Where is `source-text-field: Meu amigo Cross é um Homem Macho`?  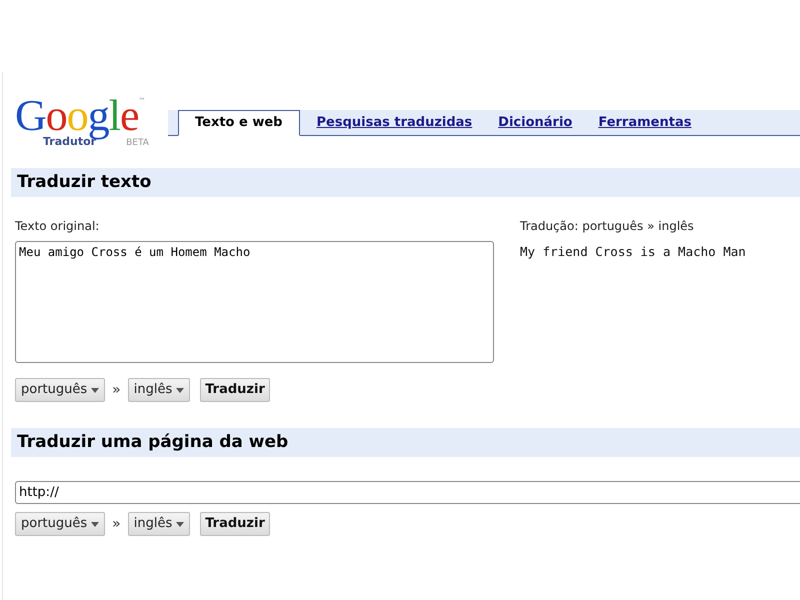
source-text-field: Meu amigo Cross é um Homem Macho is located at coordinates (254, 302).